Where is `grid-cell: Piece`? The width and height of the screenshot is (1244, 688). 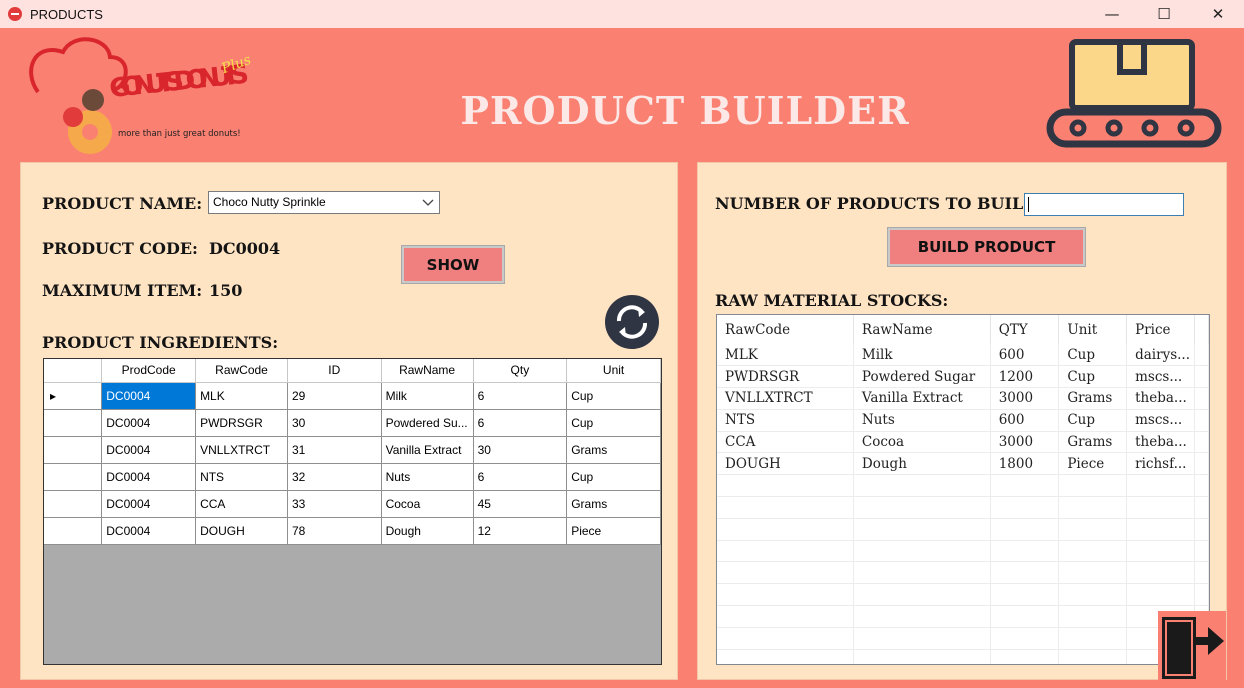
grid-cell: Piece is located at coordinates (613, 531).